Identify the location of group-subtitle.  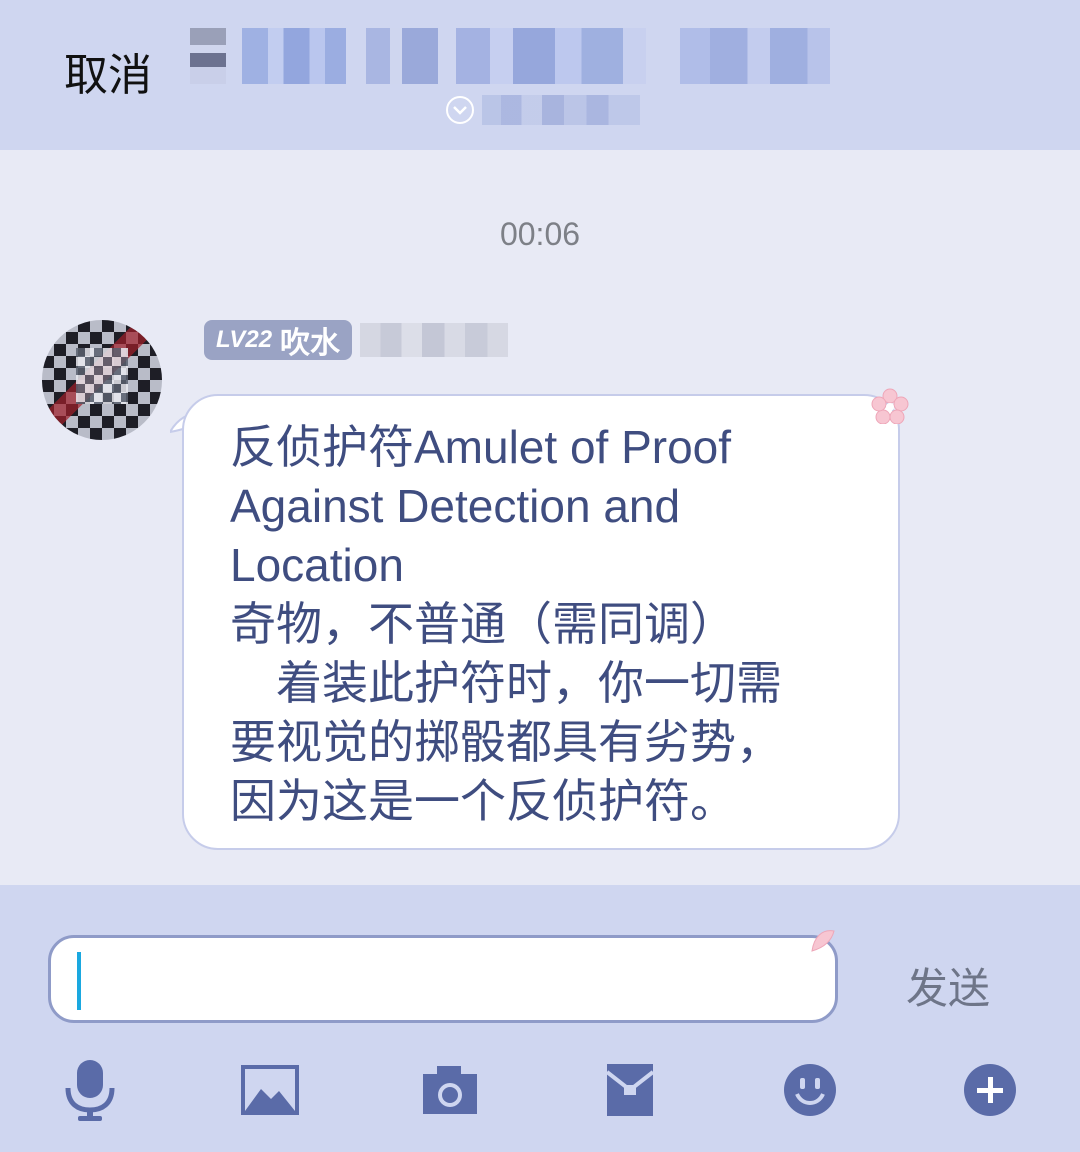
(543, 110).